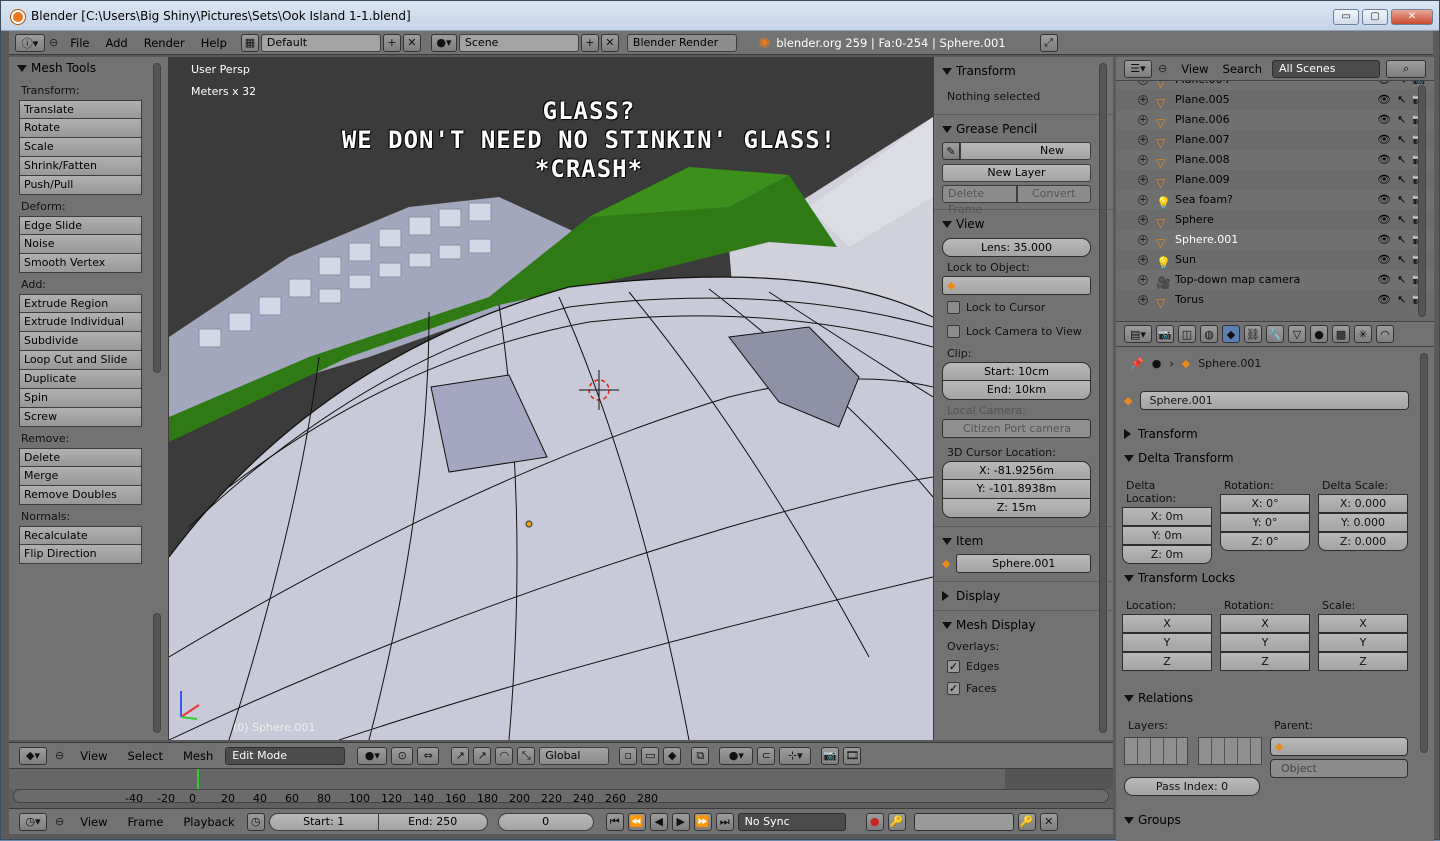 The width and height of the screenshot is (1440, 841). I want to click on convert-button: Convert, so click(1053, 194).